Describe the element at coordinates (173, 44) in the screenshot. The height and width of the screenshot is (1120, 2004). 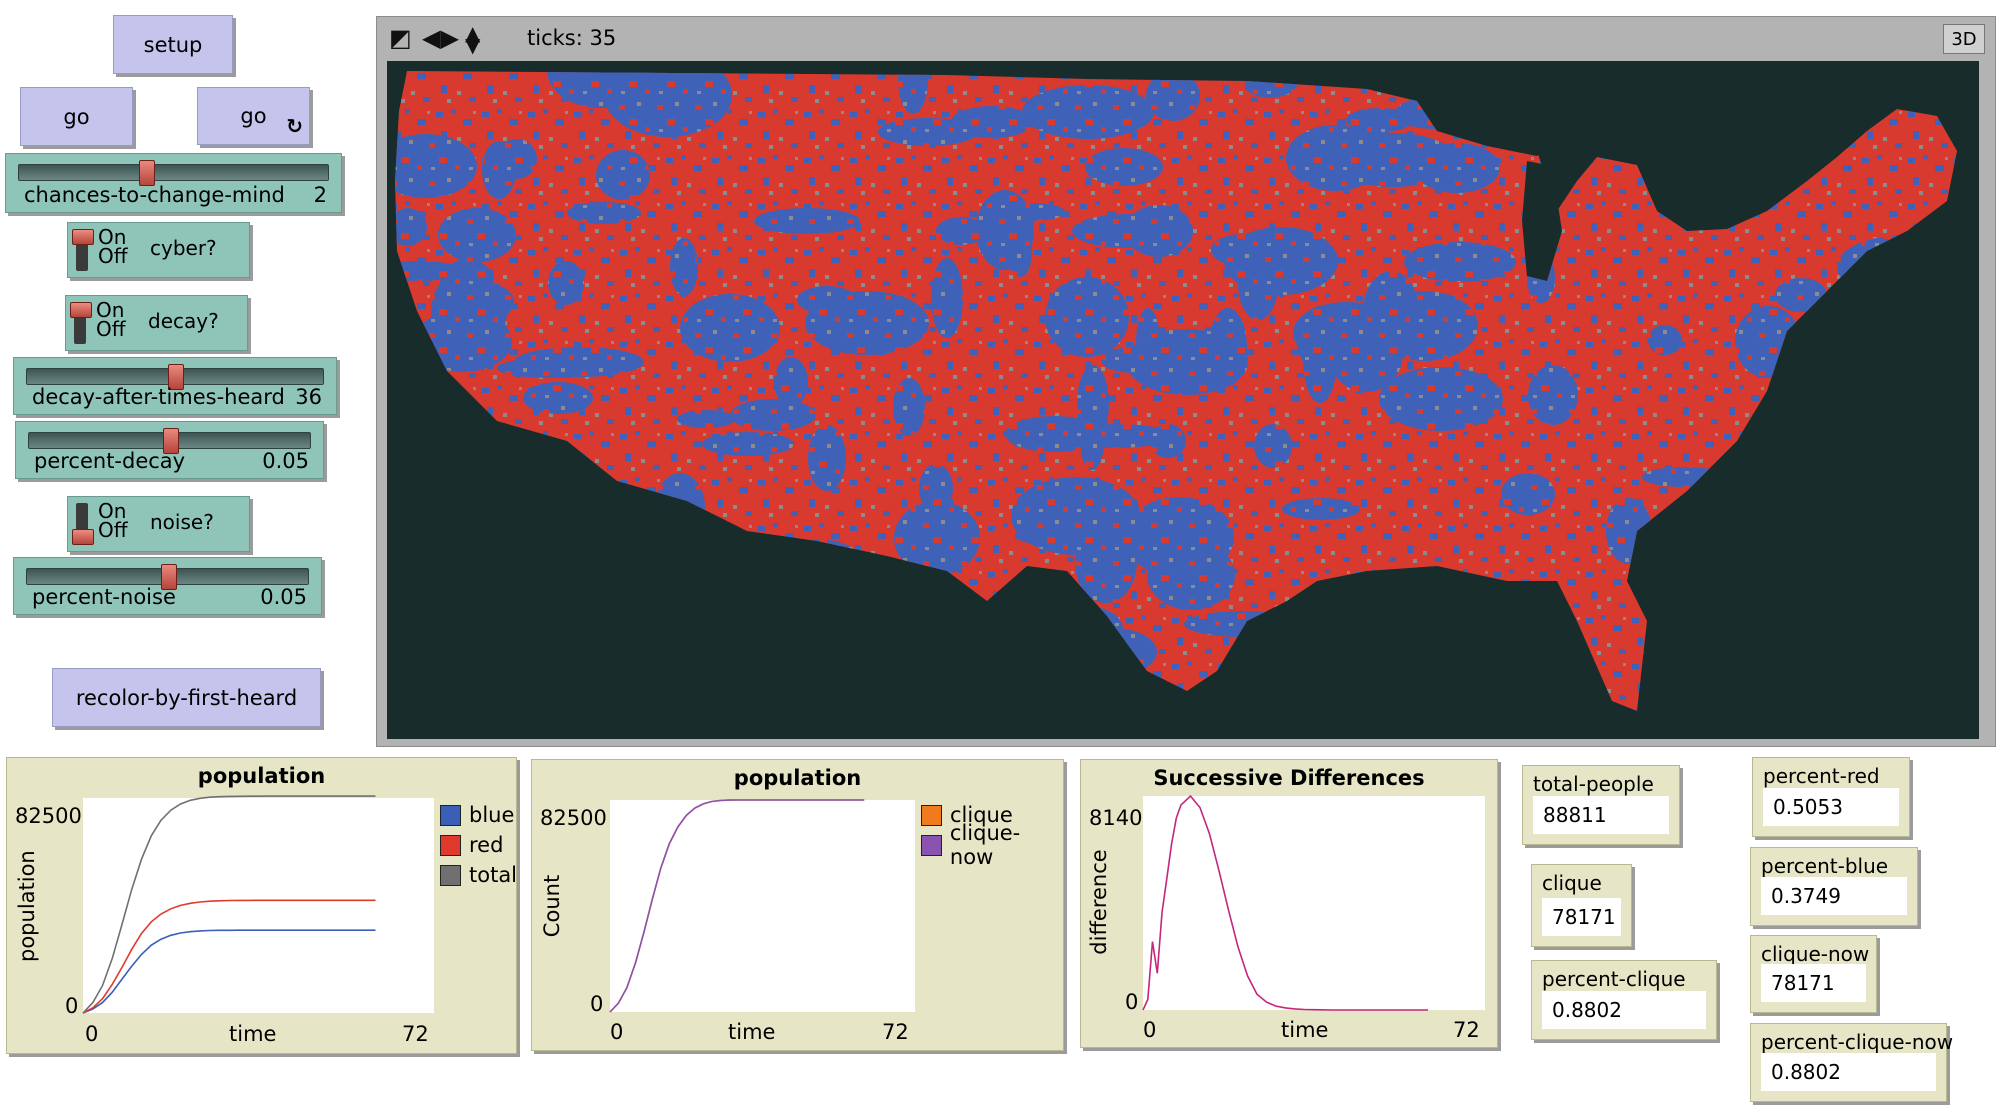
I see `setup-button: setup` at that location.